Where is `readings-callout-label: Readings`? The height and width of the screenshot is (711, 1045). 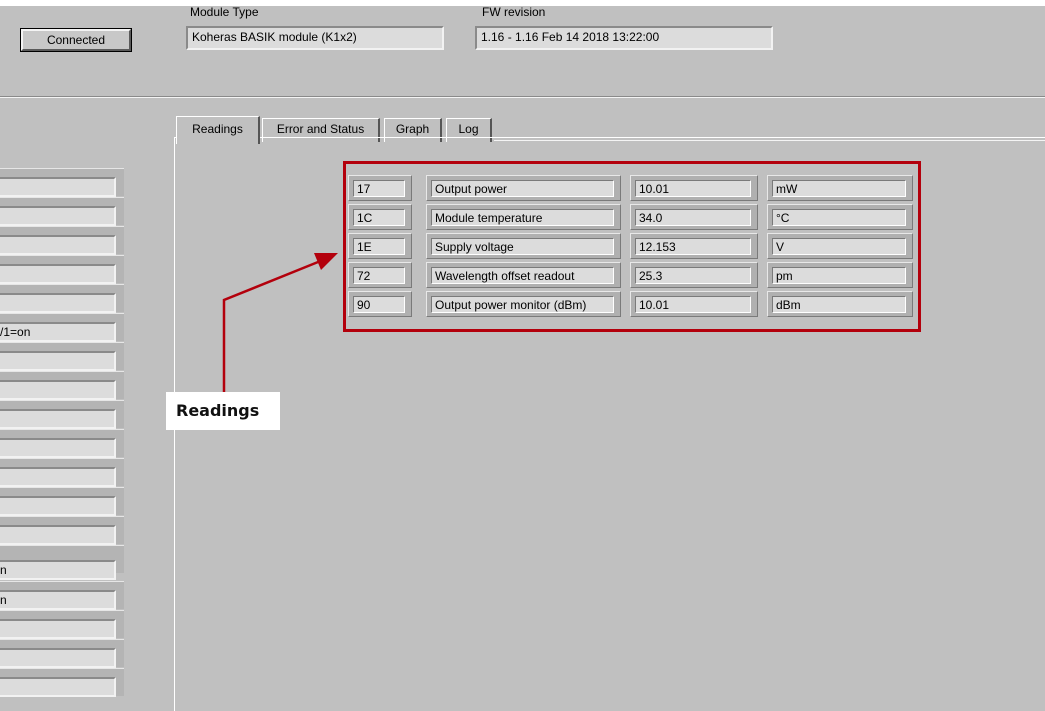 readings-callout-label: Readings is located at coordinates (223, 411).